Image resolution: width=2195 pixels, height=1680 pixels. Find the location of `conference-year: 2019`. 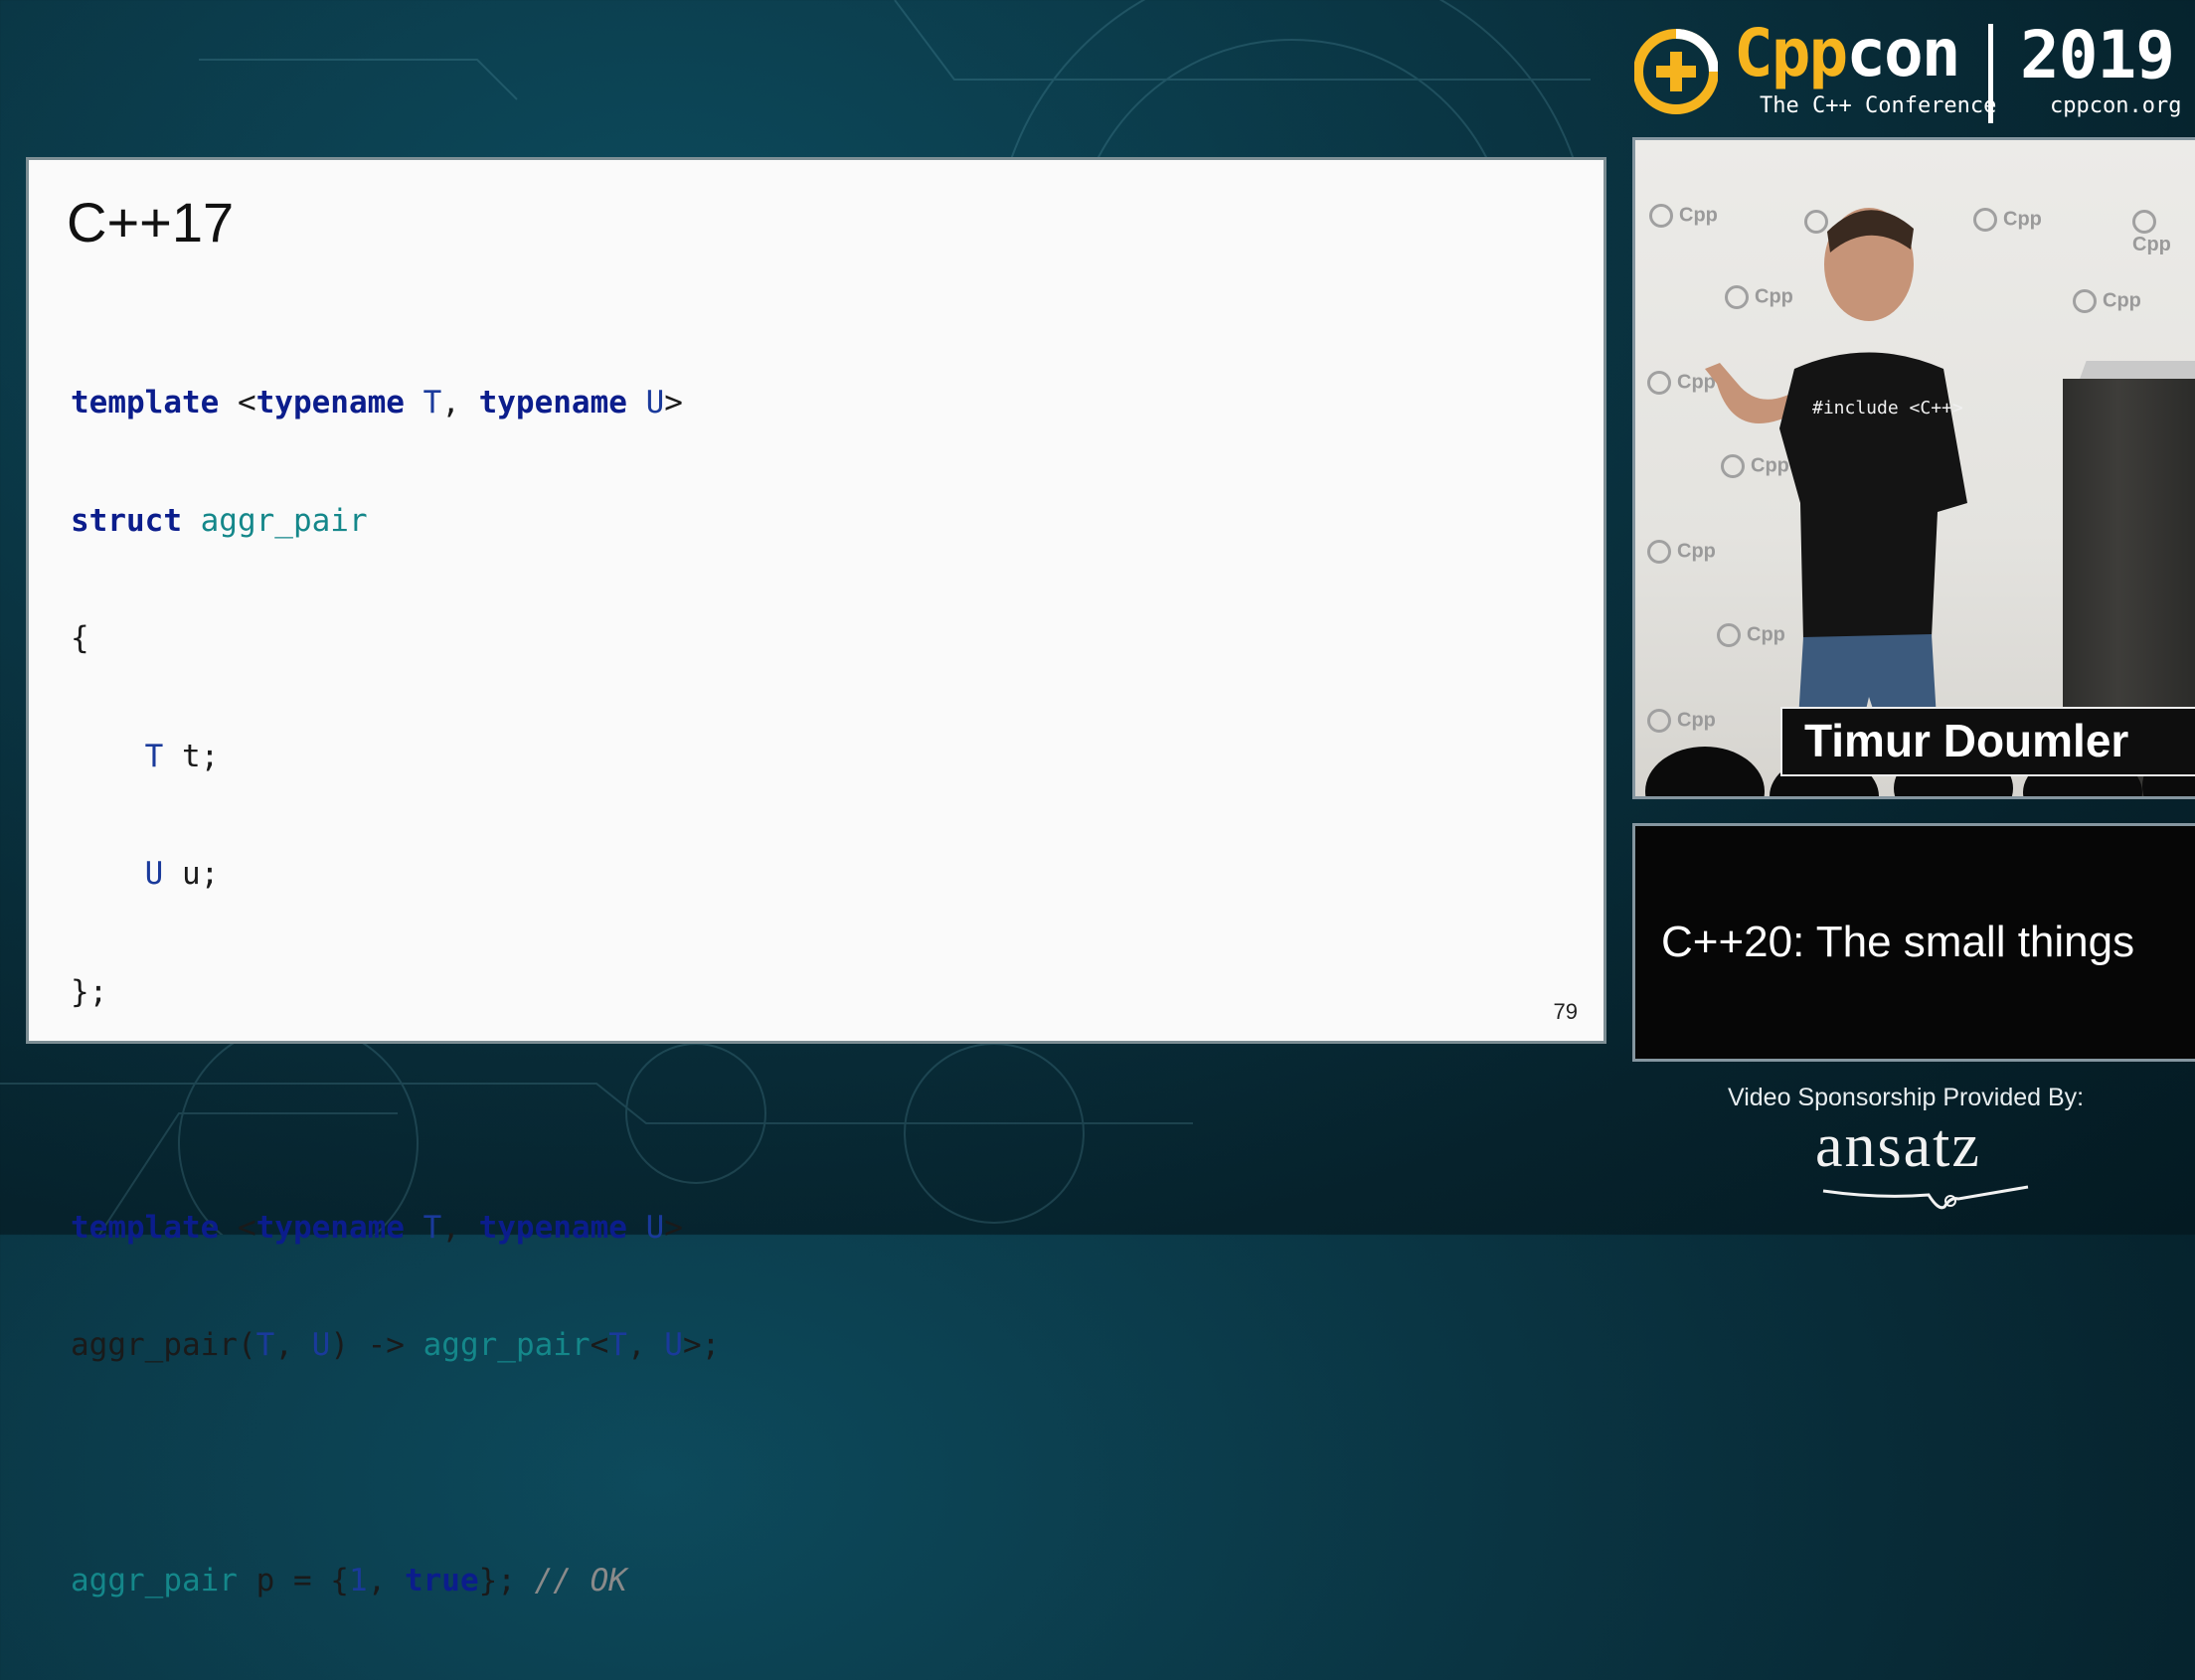

conference-year: 2019 is located at coordinates (2097, 55).